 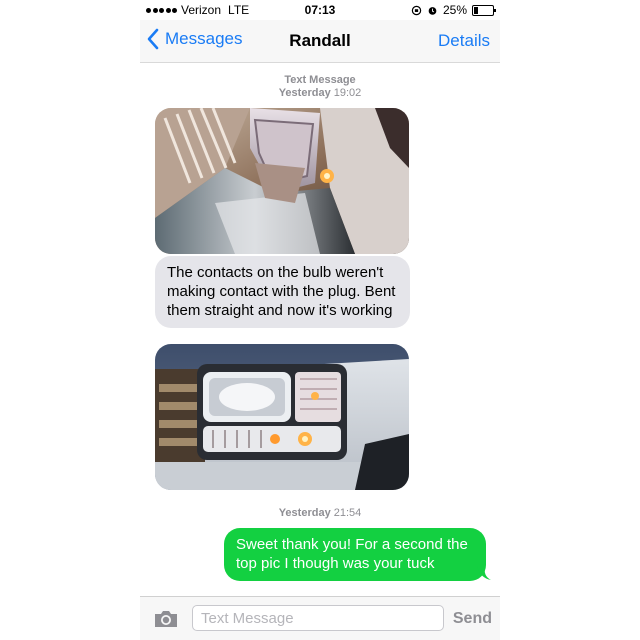 What do you see at coordinates (416, 10) in the screenshot?
I see `rotation-lock-icon` at bounding box center [416, 10].